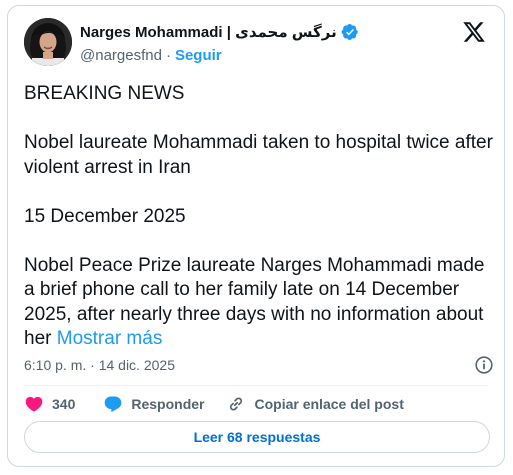 This screenshot has height=475, width=513. I want to click on reply-bubble-icon, so click(113, 404).